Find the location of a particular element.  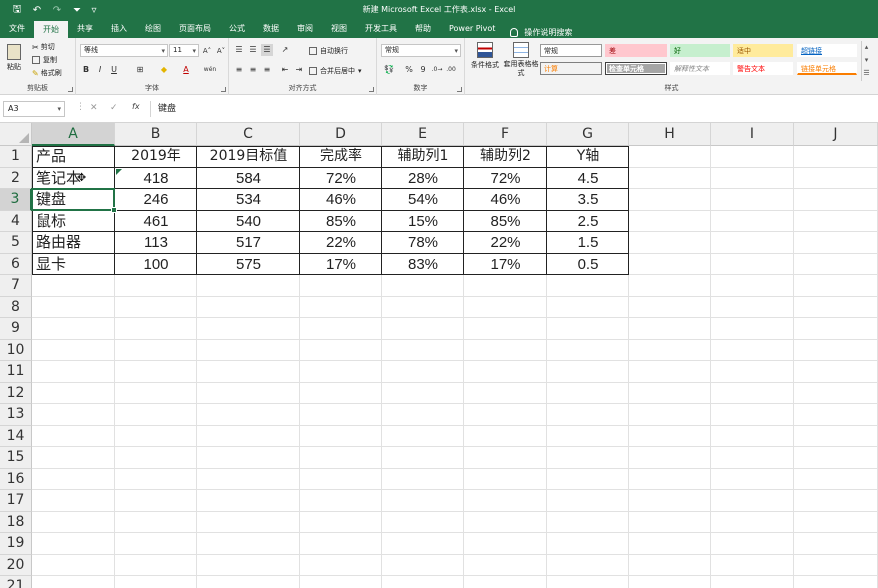

decrease-decimal-icon: .00 is located at coordinates (451, 70).